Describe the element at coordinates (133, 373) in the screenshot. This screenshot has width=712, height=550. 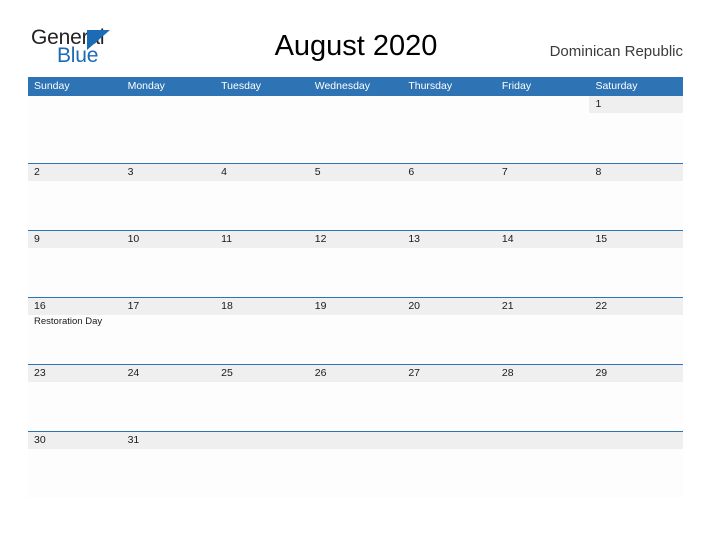
I see `day-number: 24` at that location.